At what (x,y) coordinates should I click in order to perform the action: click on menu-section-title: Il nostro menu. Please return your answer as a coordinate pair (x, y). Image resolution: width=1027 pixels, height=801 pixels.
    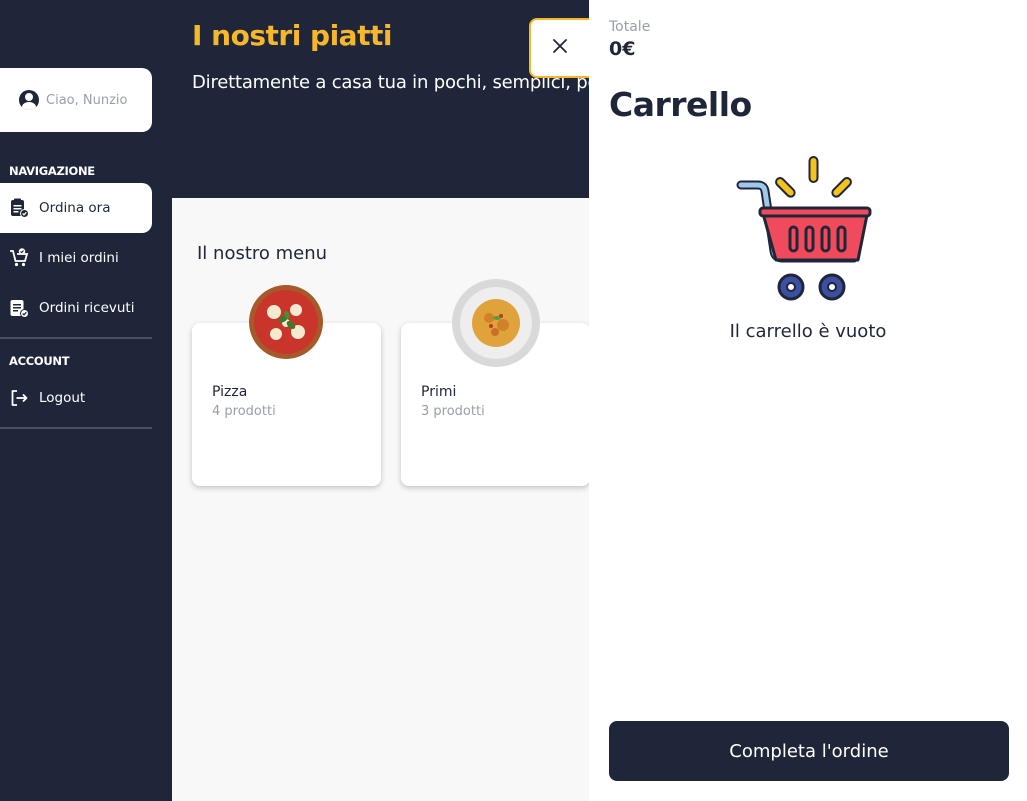
    Looking at the image, I should click on (262, 253).